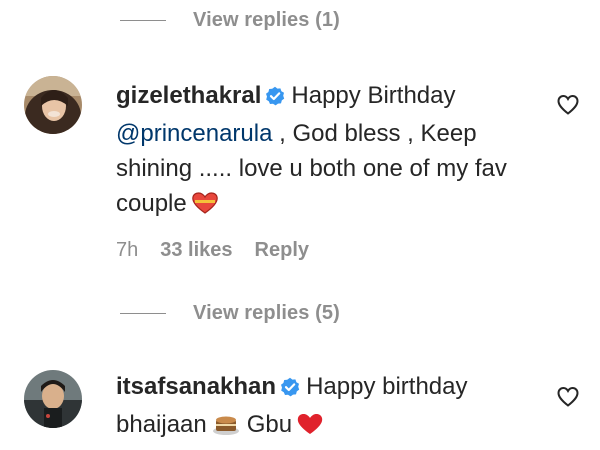 This screenshot has height=450, width=600. What do you see at coordinates (269, 424) in the screenshot?
I see `comment-text-2: Gbu` at bounding box center [269, 424].